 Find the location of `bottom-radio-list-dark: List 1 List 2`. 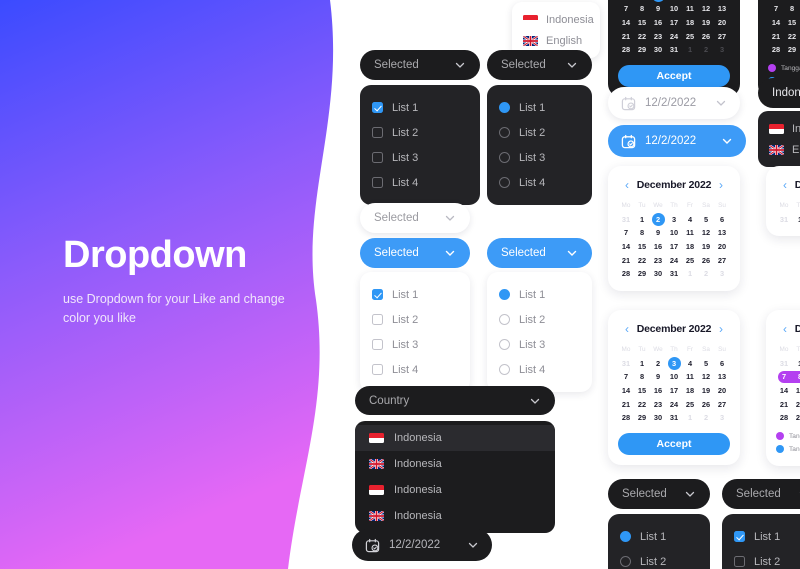

bottom-radio-list-dark: List 1 List 2 is located at coordinates (659, 541).